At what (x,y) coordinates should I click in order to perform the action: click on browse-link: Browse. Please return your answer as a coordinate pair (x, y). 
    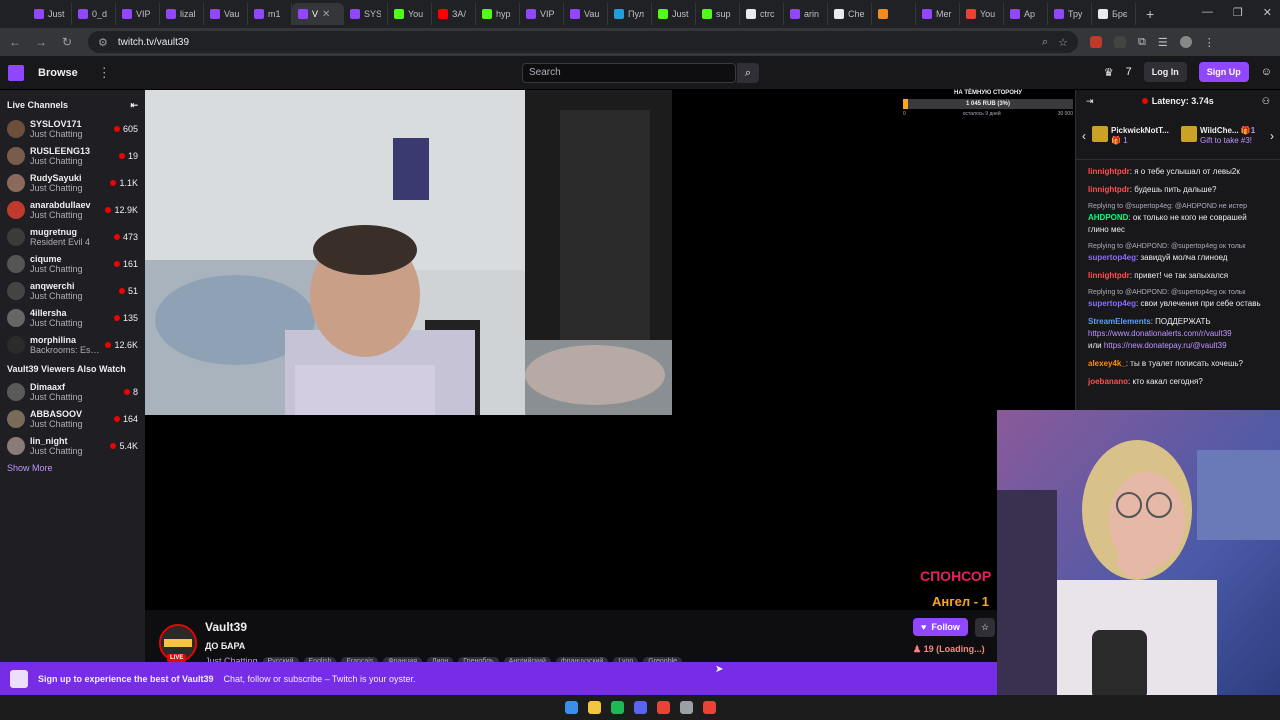
    Looking at the image, I should click on (58, 73).